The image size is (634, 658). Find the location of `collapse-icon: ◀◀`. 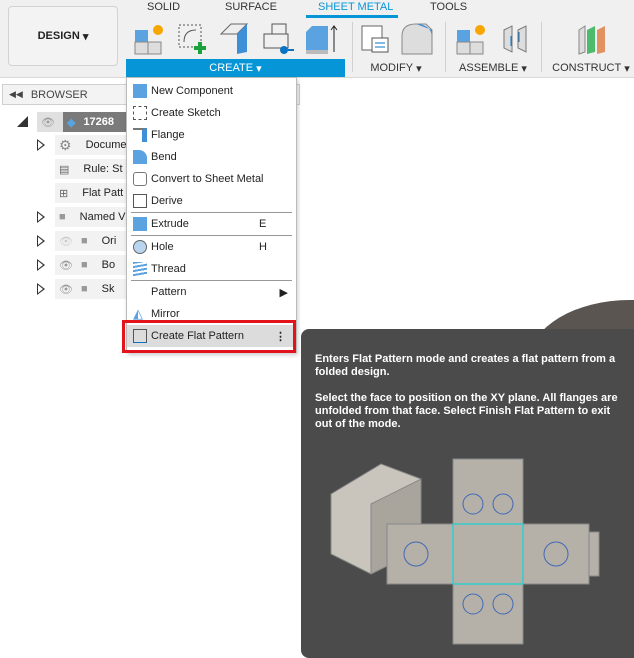

collapse-icon: ◀◀ is located at coordinates (16, 94).